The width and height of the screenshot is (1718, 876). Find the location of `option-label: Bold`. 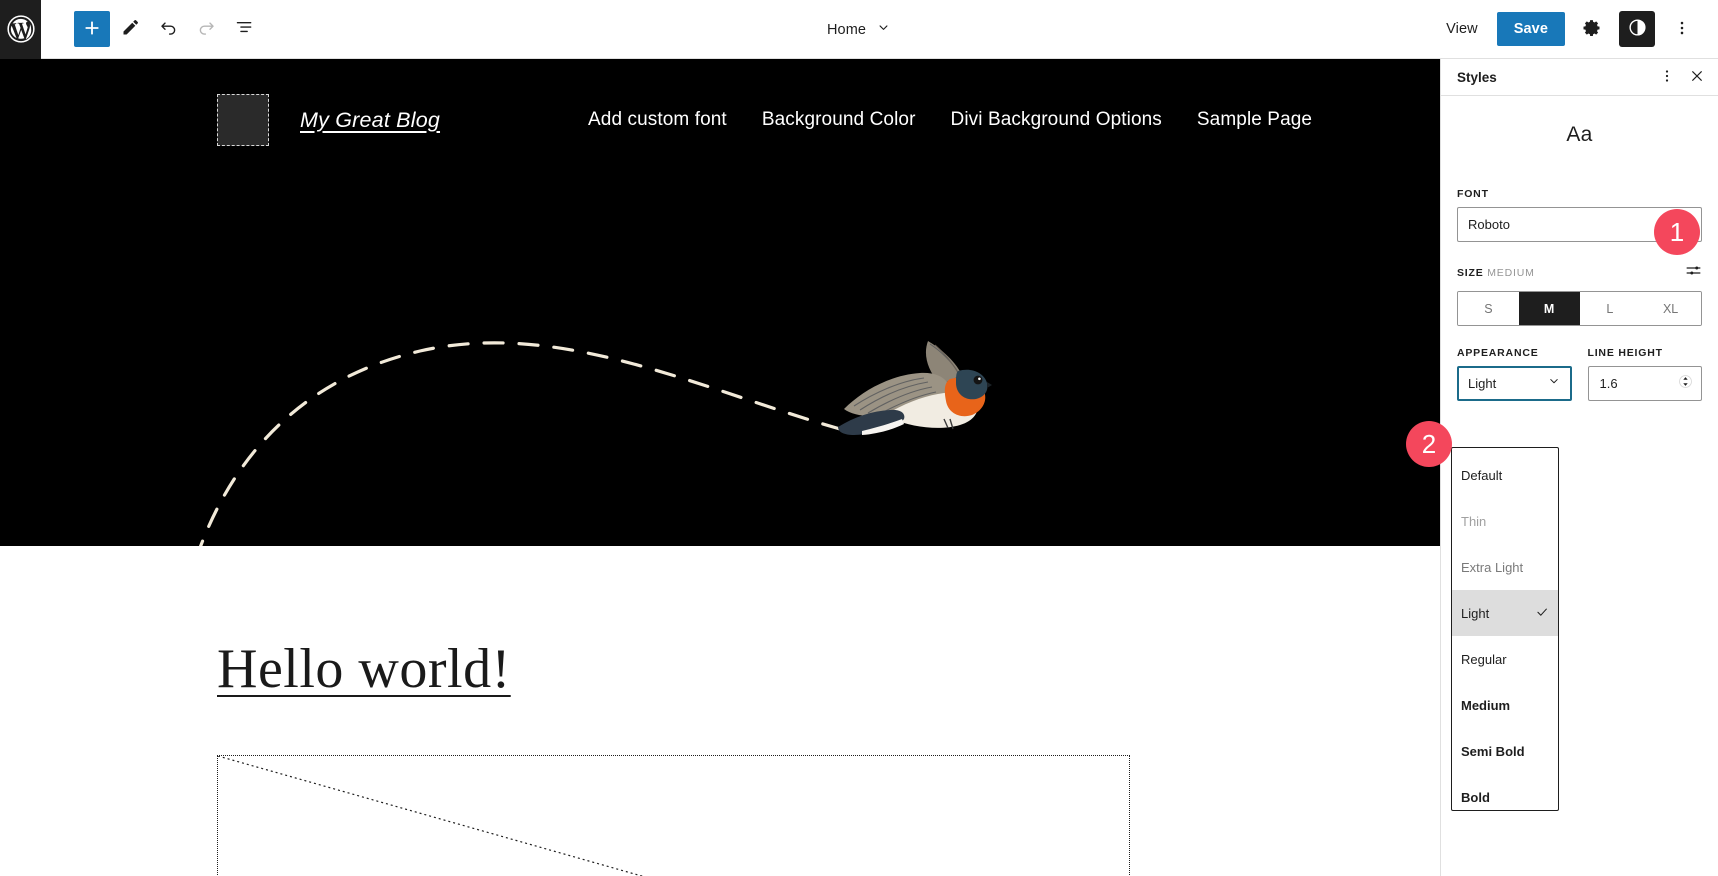

option-label: Bold is located at coordinates (1475, 797).